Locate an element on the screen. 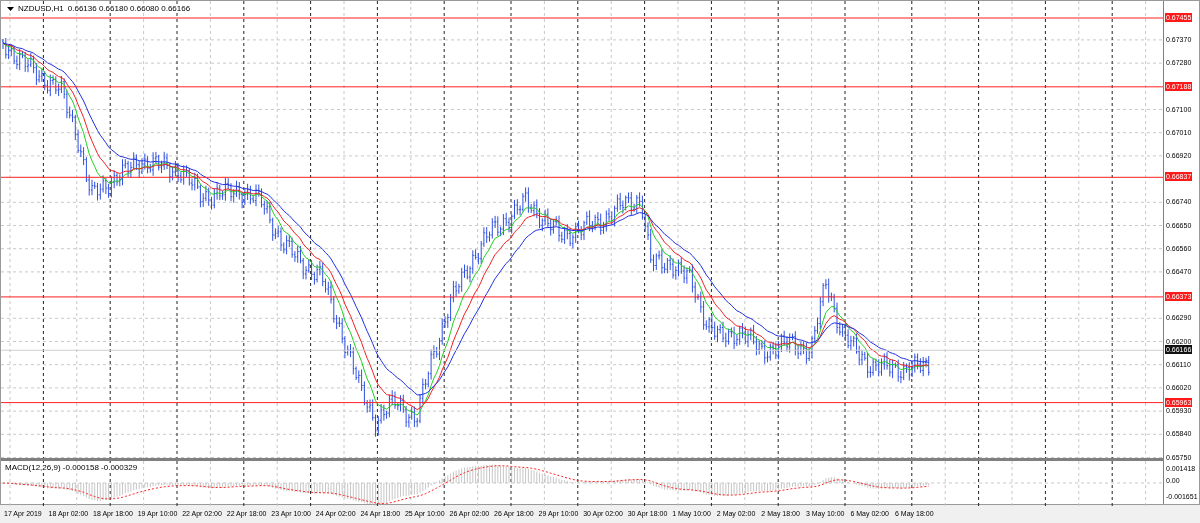  macd-label: MACD(12,26,9) -0.000158 -0.000329 is located at coordinates (71, 467).